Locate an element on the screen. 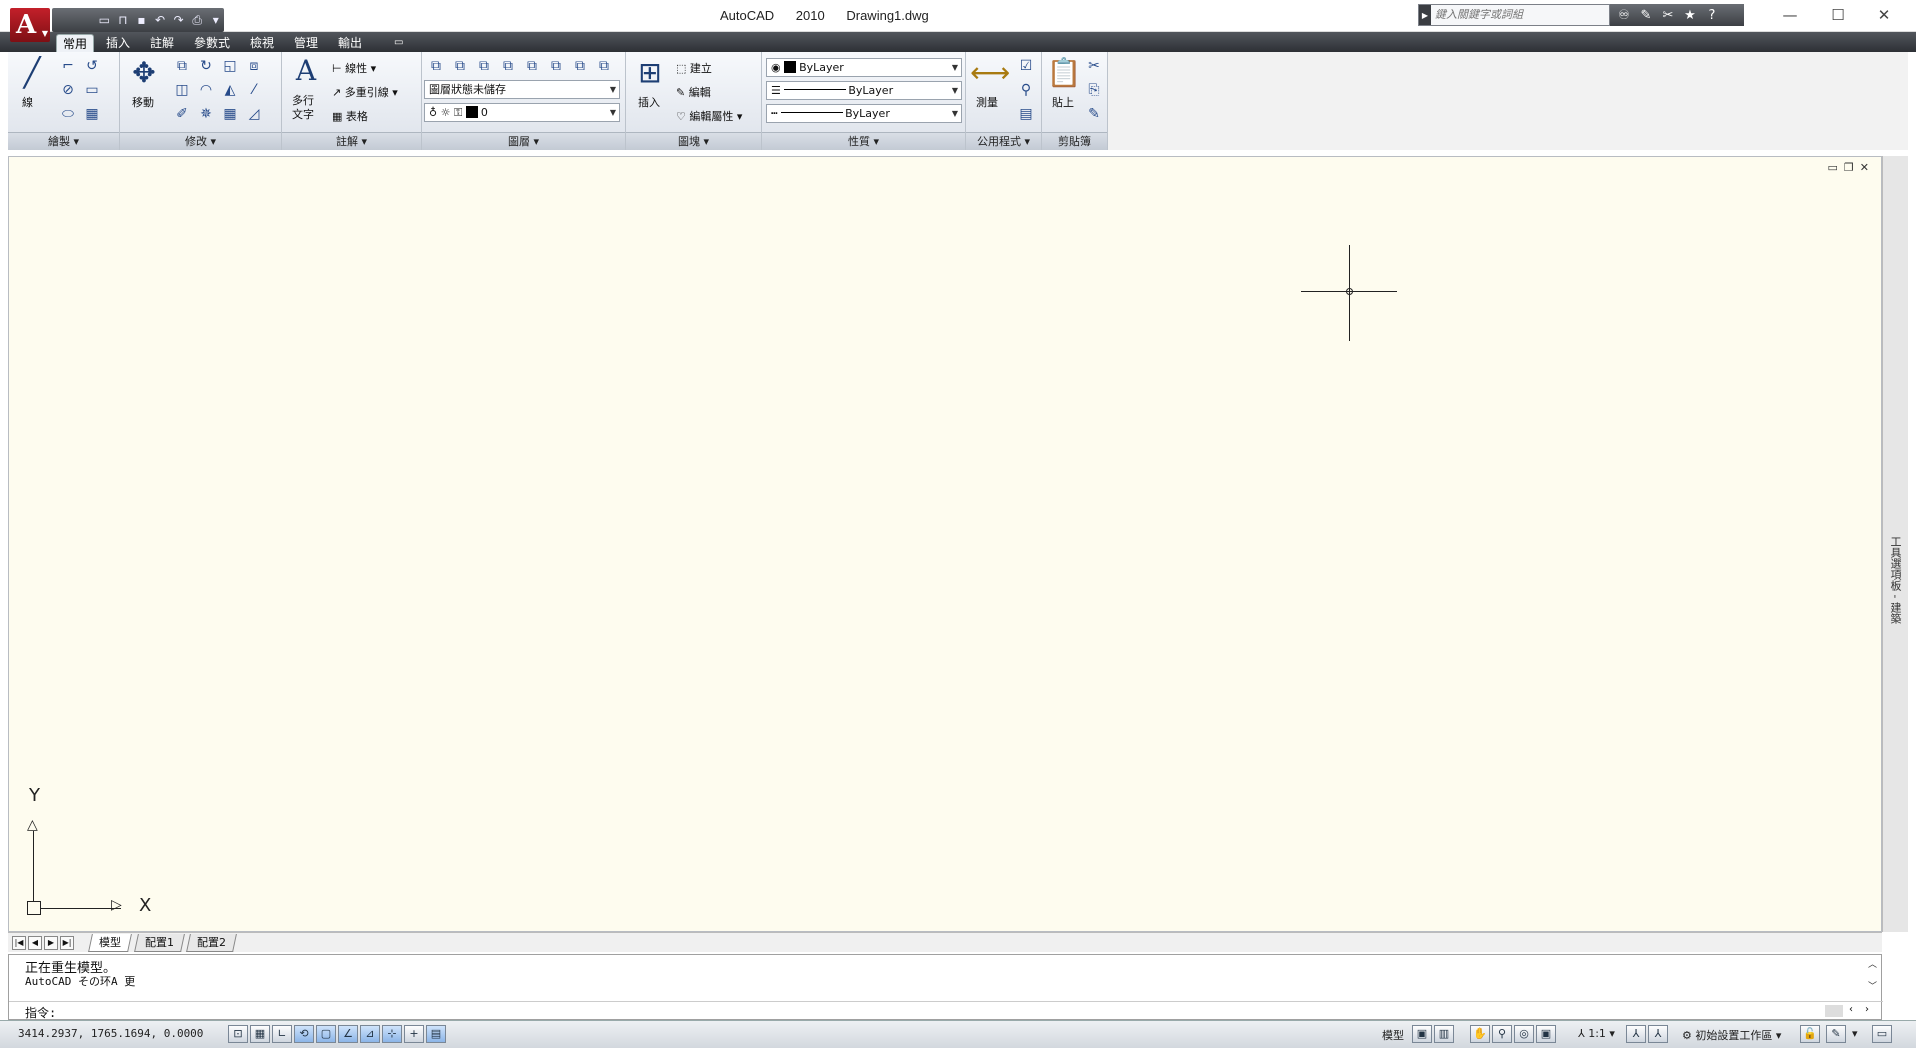 This screenshot has height=1048, width=1916. status-bar-menu-icon: ▾ is located at coordinates (1855, 1033).